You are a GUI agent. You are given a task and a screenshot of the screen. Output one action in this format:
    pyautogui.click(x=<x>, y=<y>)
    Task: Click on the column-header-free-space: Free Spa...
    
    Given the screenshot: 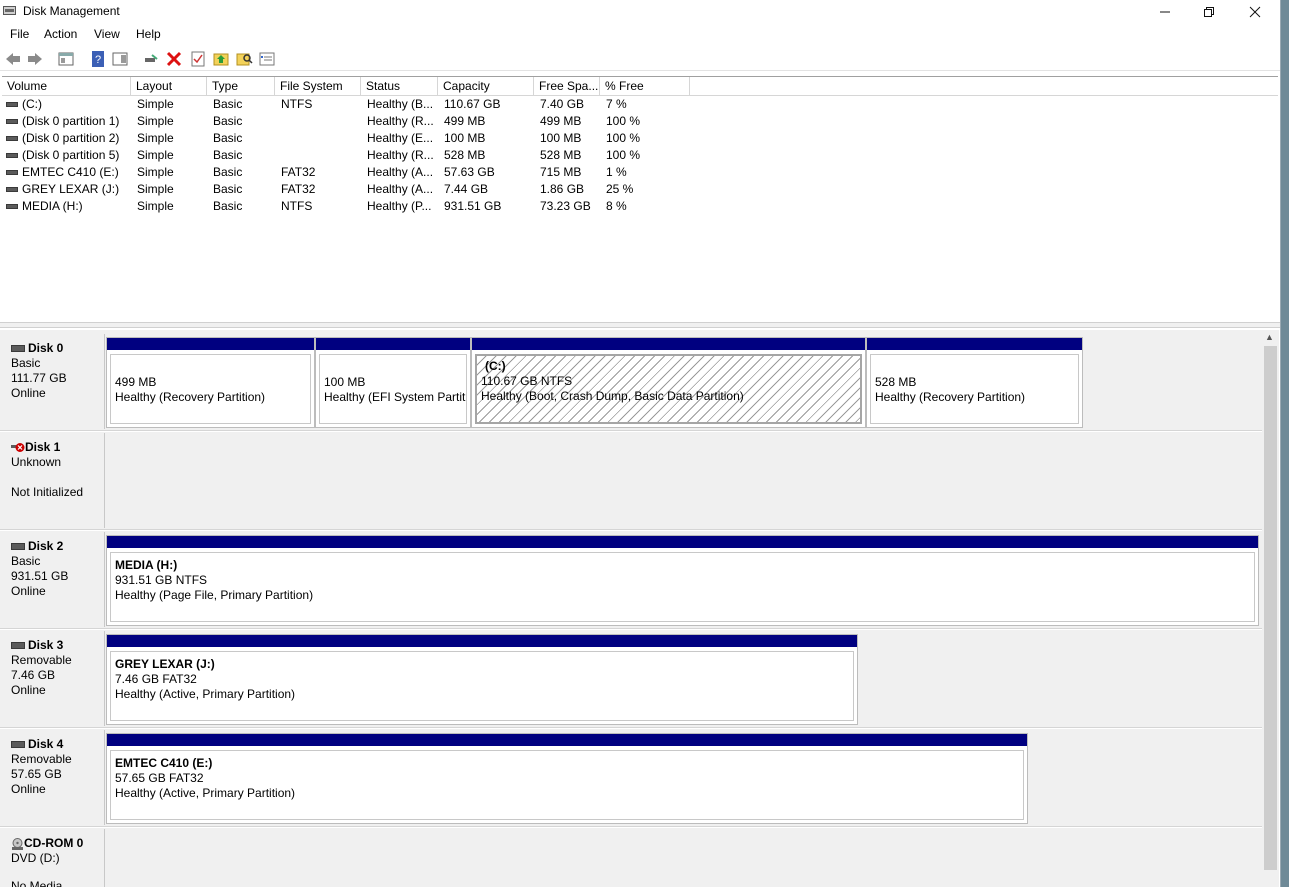 What is the action you would take?
    pyautogui.click(x=567, y=86)
    